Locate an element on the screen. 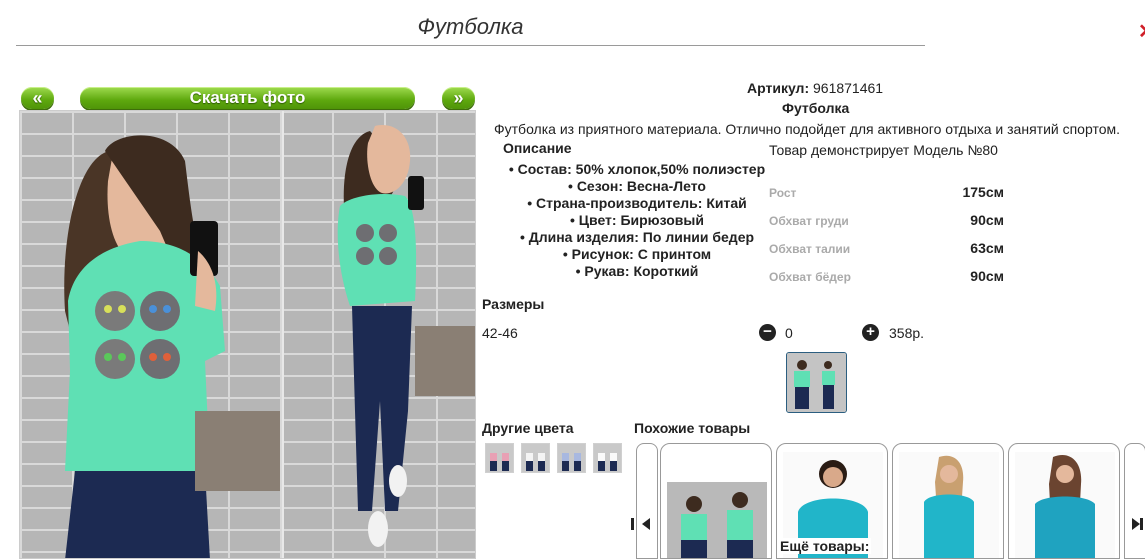 This screenshot has height=559, width=1145. size-value: 42-46 is located at coordinates (500, 333).